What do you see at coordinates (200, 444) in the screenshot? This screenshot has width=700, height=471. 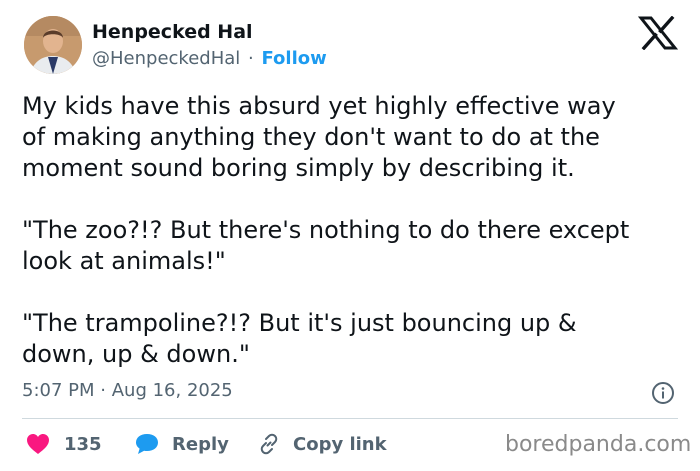 I see `reply-label: Reply` at bounding box center [200, 444].